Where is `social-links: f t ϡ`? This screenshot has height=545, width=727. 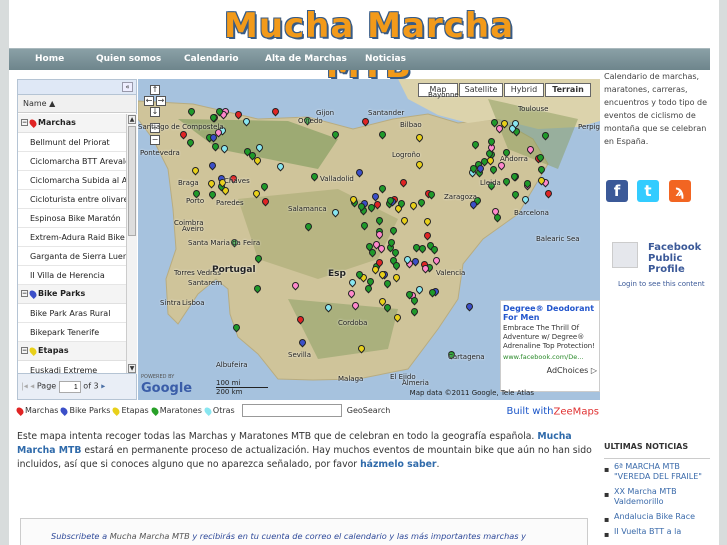 social-links: f t ϡ is located at coordinates (657, 192).